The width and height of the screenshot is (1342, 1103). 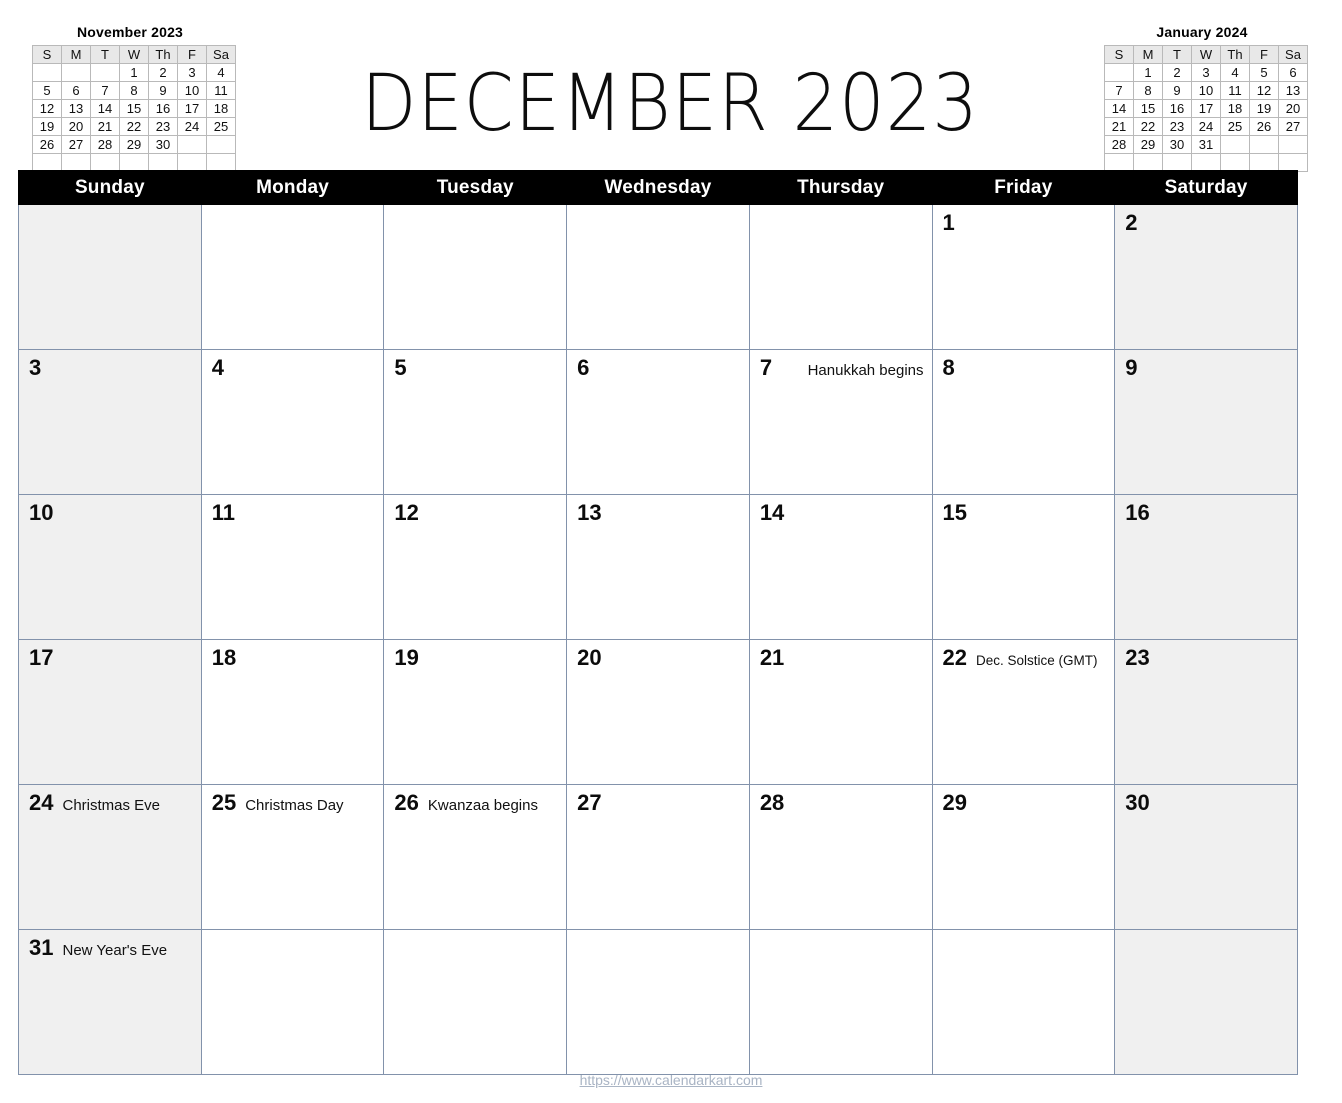 What do you see at coordinates (840, 857) in the screenshot?
I see `calendar-day-cell: 28` at bounding box center [840, 857].